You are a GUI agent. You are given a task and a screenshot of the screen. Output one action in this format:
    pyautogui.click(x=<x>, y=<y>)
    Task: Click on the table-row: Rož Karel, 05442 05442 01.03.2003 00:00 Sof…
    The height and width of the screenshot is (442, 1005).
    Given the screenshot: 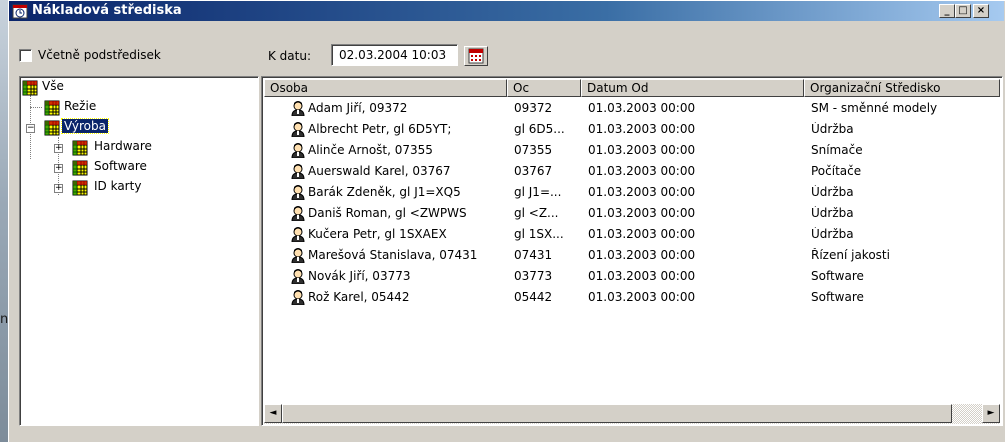 What is the action you would take?
    pyautogui.click(x=632, y=297)
    